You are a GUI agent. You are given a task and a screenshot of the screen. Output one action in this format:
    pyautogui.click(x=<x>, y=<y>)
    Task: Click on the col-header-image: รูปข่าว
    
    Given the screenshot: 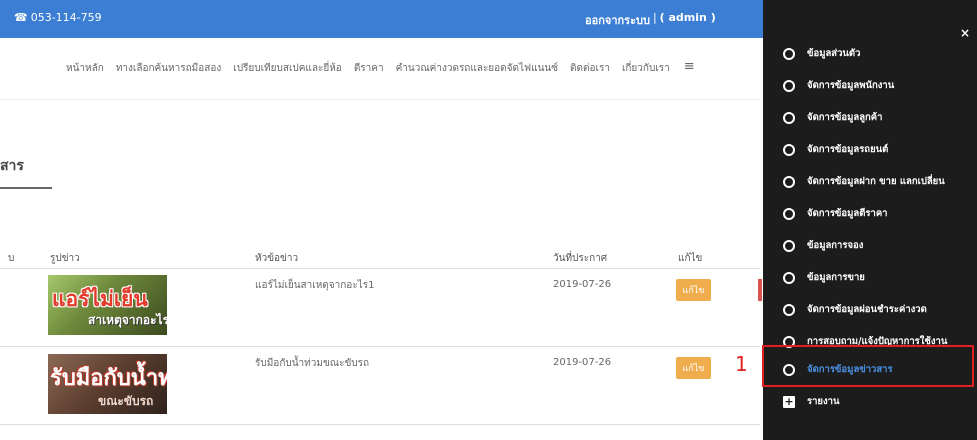 What is the action you would take?
    pyautogui.click(x=65, y=258)
    